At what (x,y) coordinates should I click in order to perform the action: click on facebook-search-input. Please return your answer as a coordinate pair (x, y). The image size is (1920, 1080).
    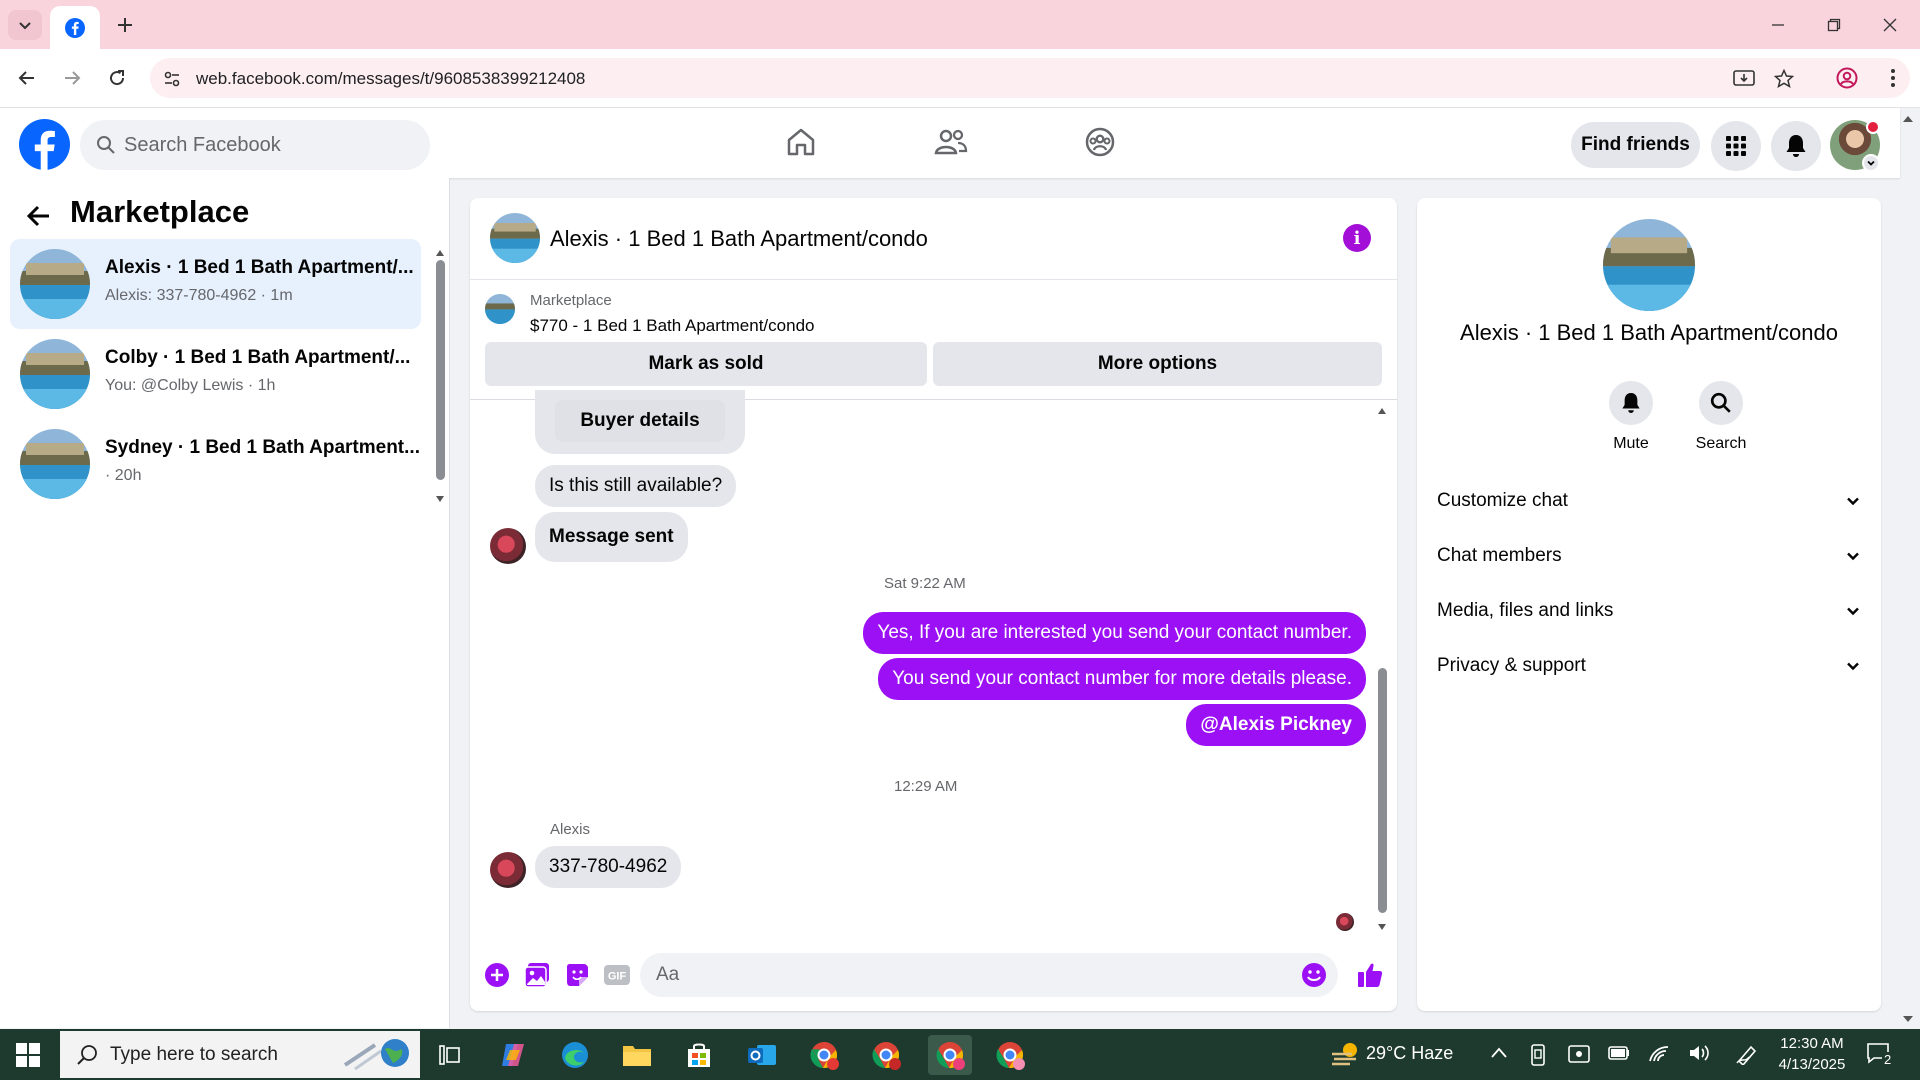
    Looking at the image, I should click on (269, 145).